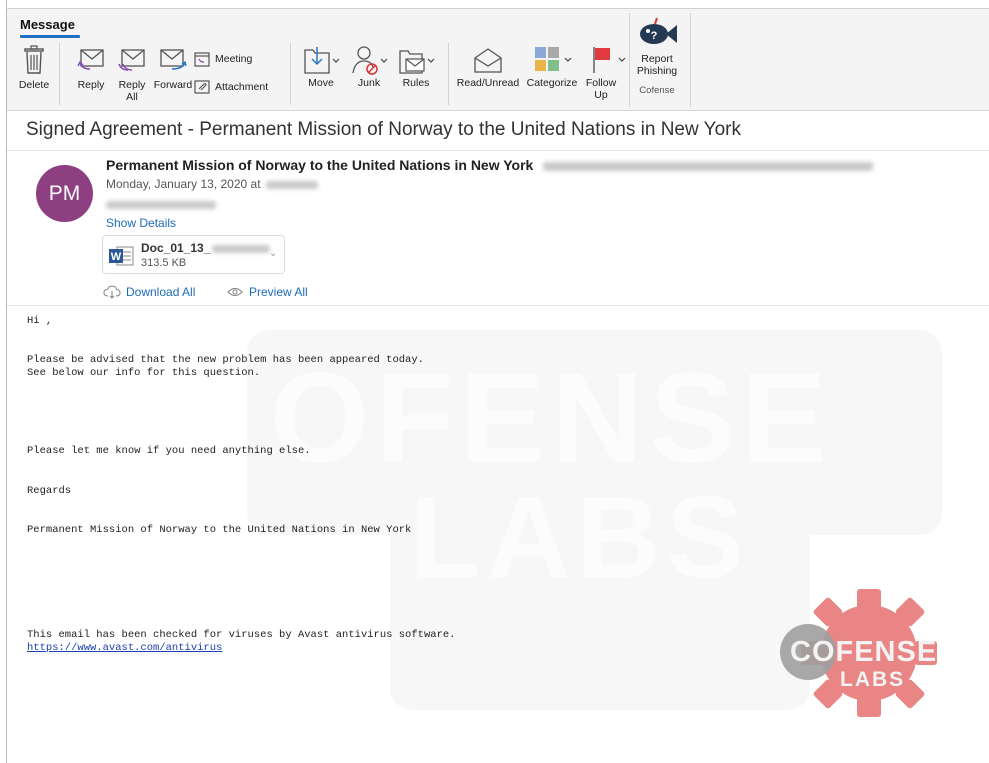 This screenshot has height=763, width=989. Describe the element at coordinates (90, 59) in the screenshot. I see `reply-icon` at that location.